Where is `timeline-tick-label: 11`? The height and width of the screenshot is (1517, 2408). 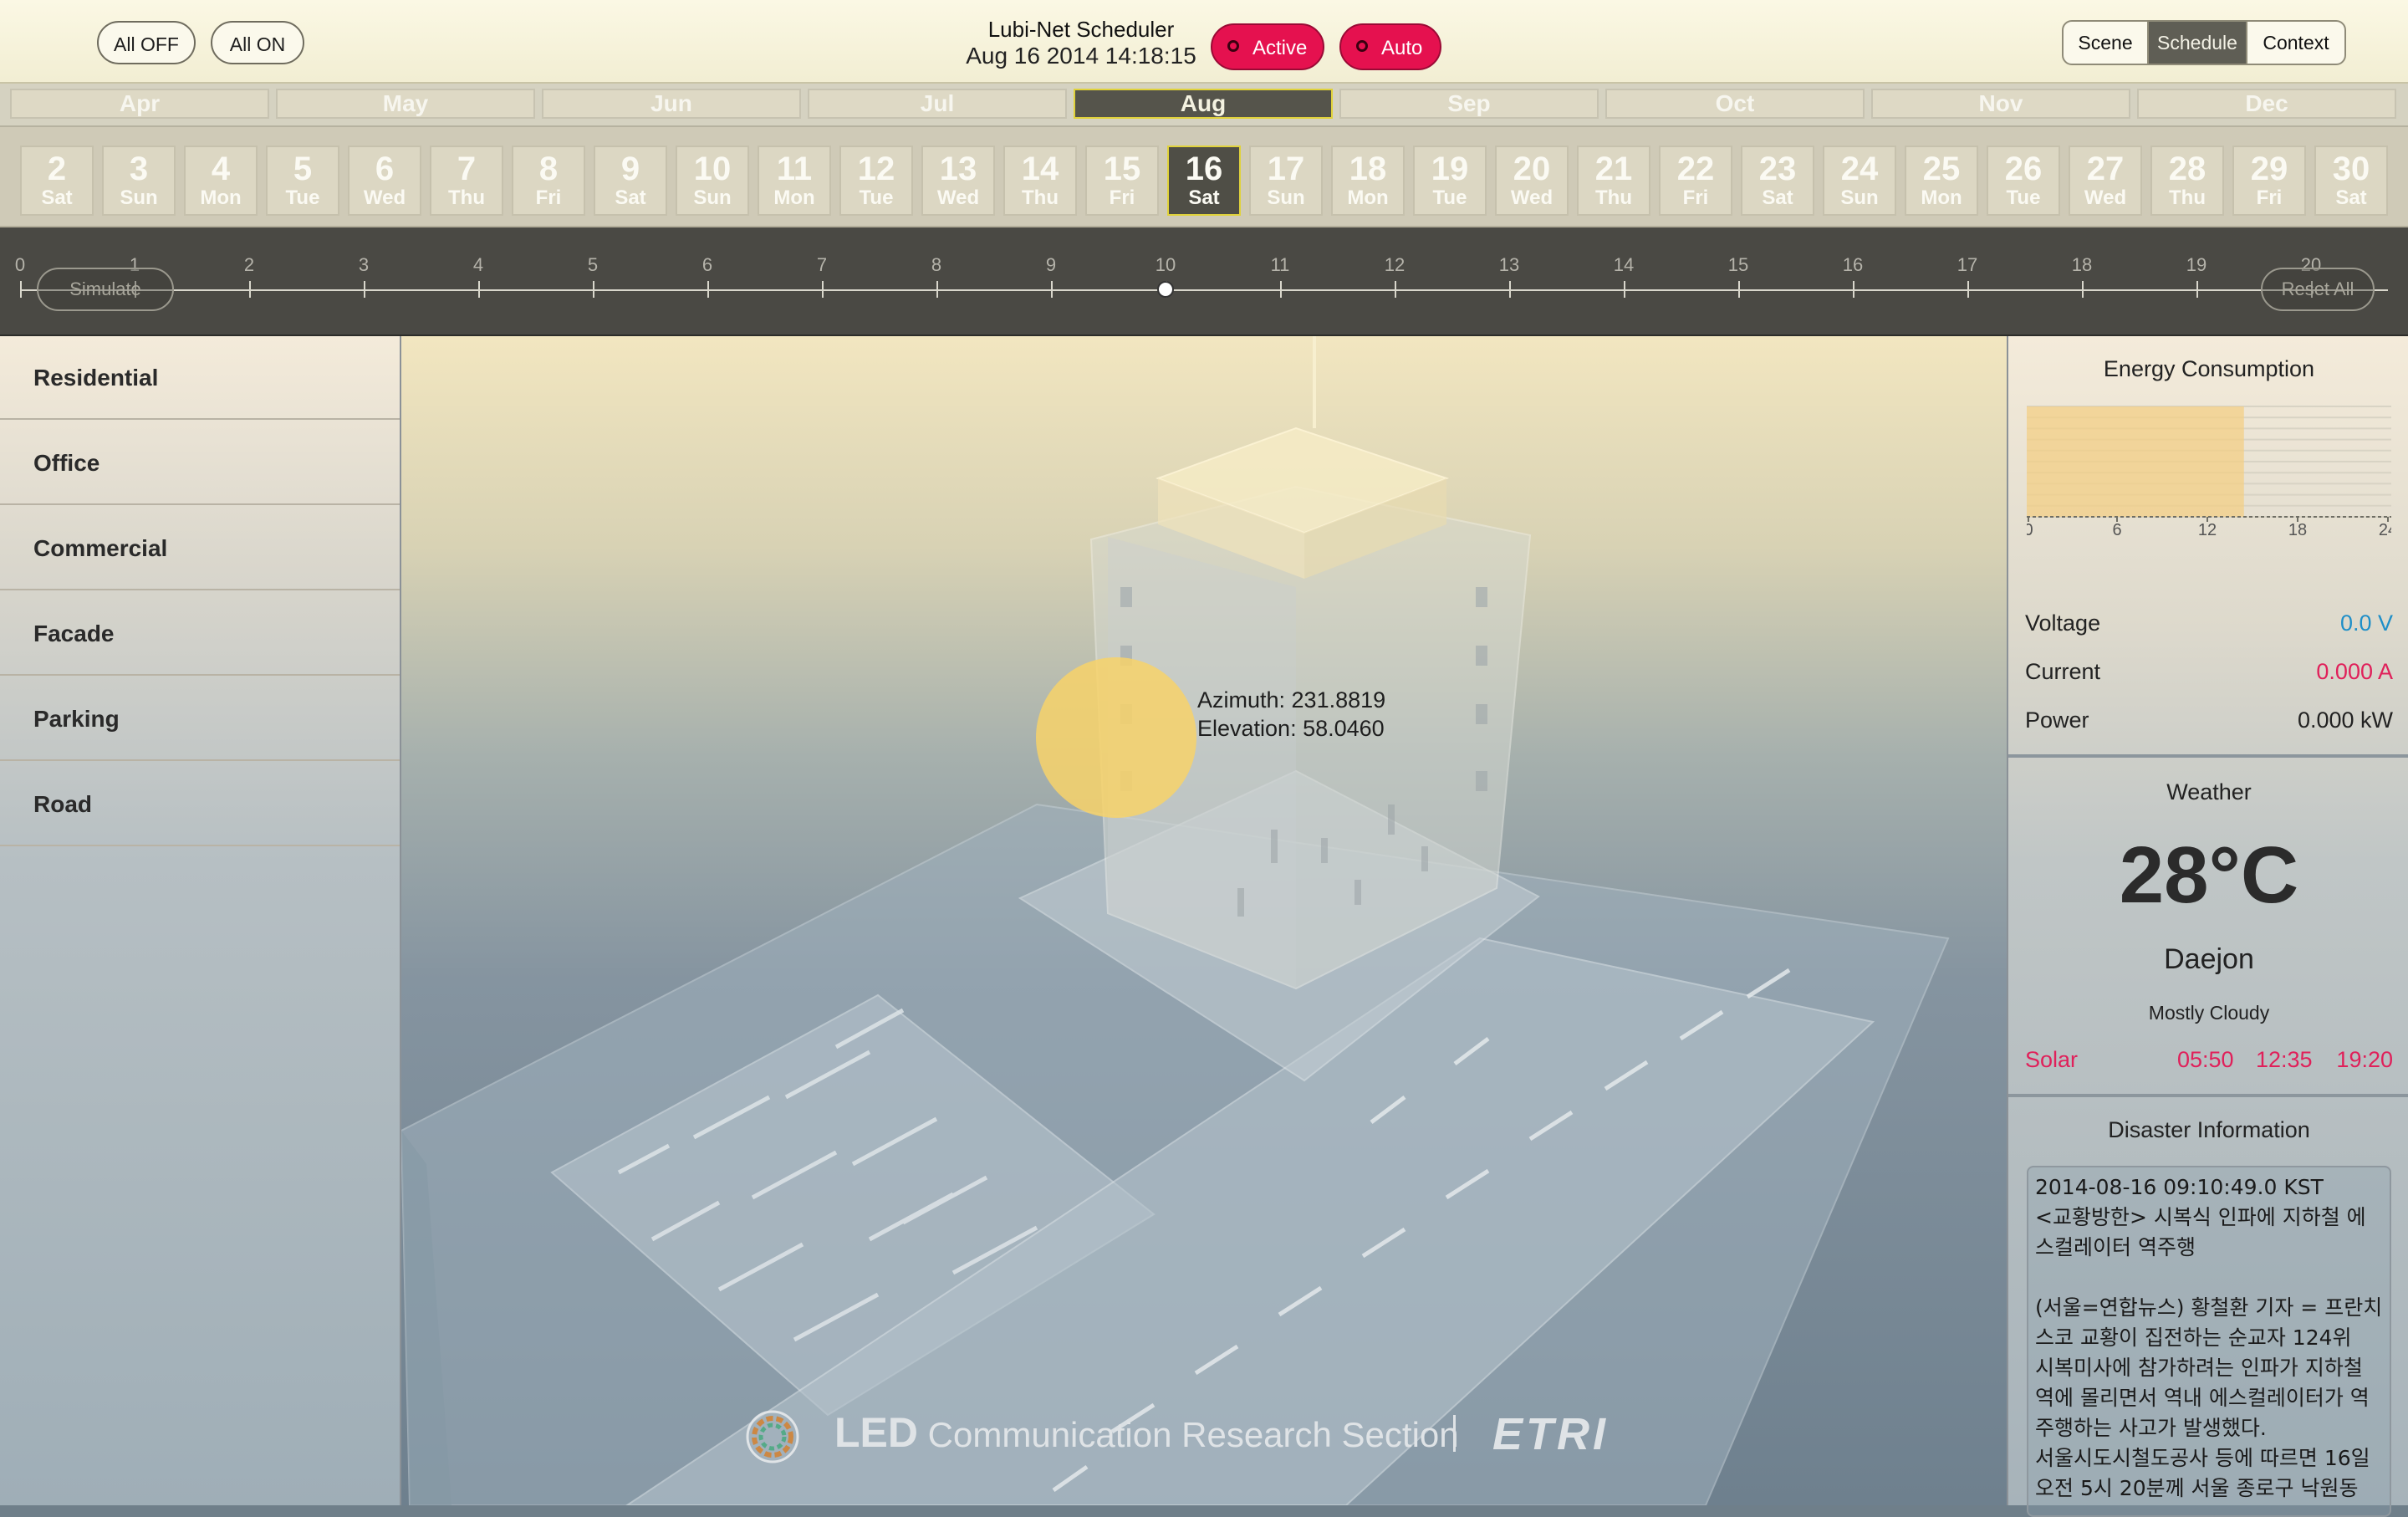
timeline-tick-label: 11 is located at coordinates (1280, 264).